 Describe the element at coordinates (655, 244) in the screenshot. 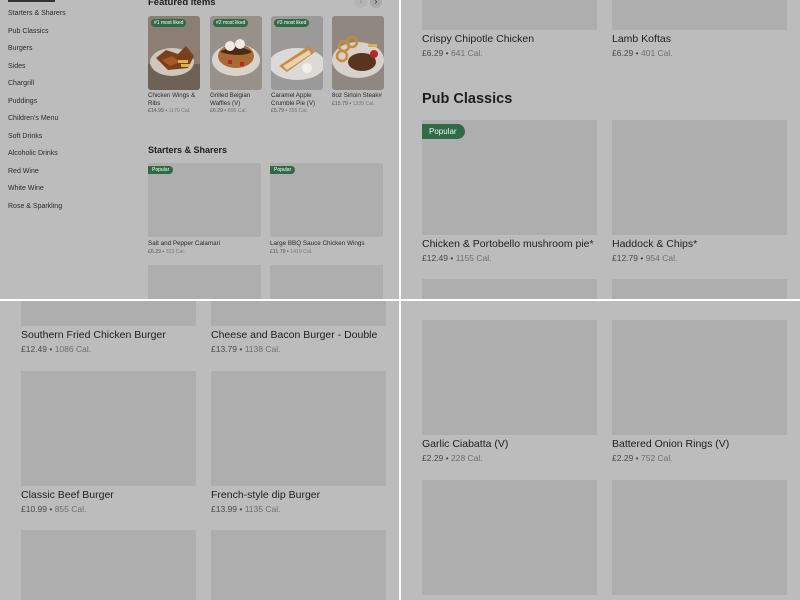

I see `item-name: Haddock & Chips*` at that location.